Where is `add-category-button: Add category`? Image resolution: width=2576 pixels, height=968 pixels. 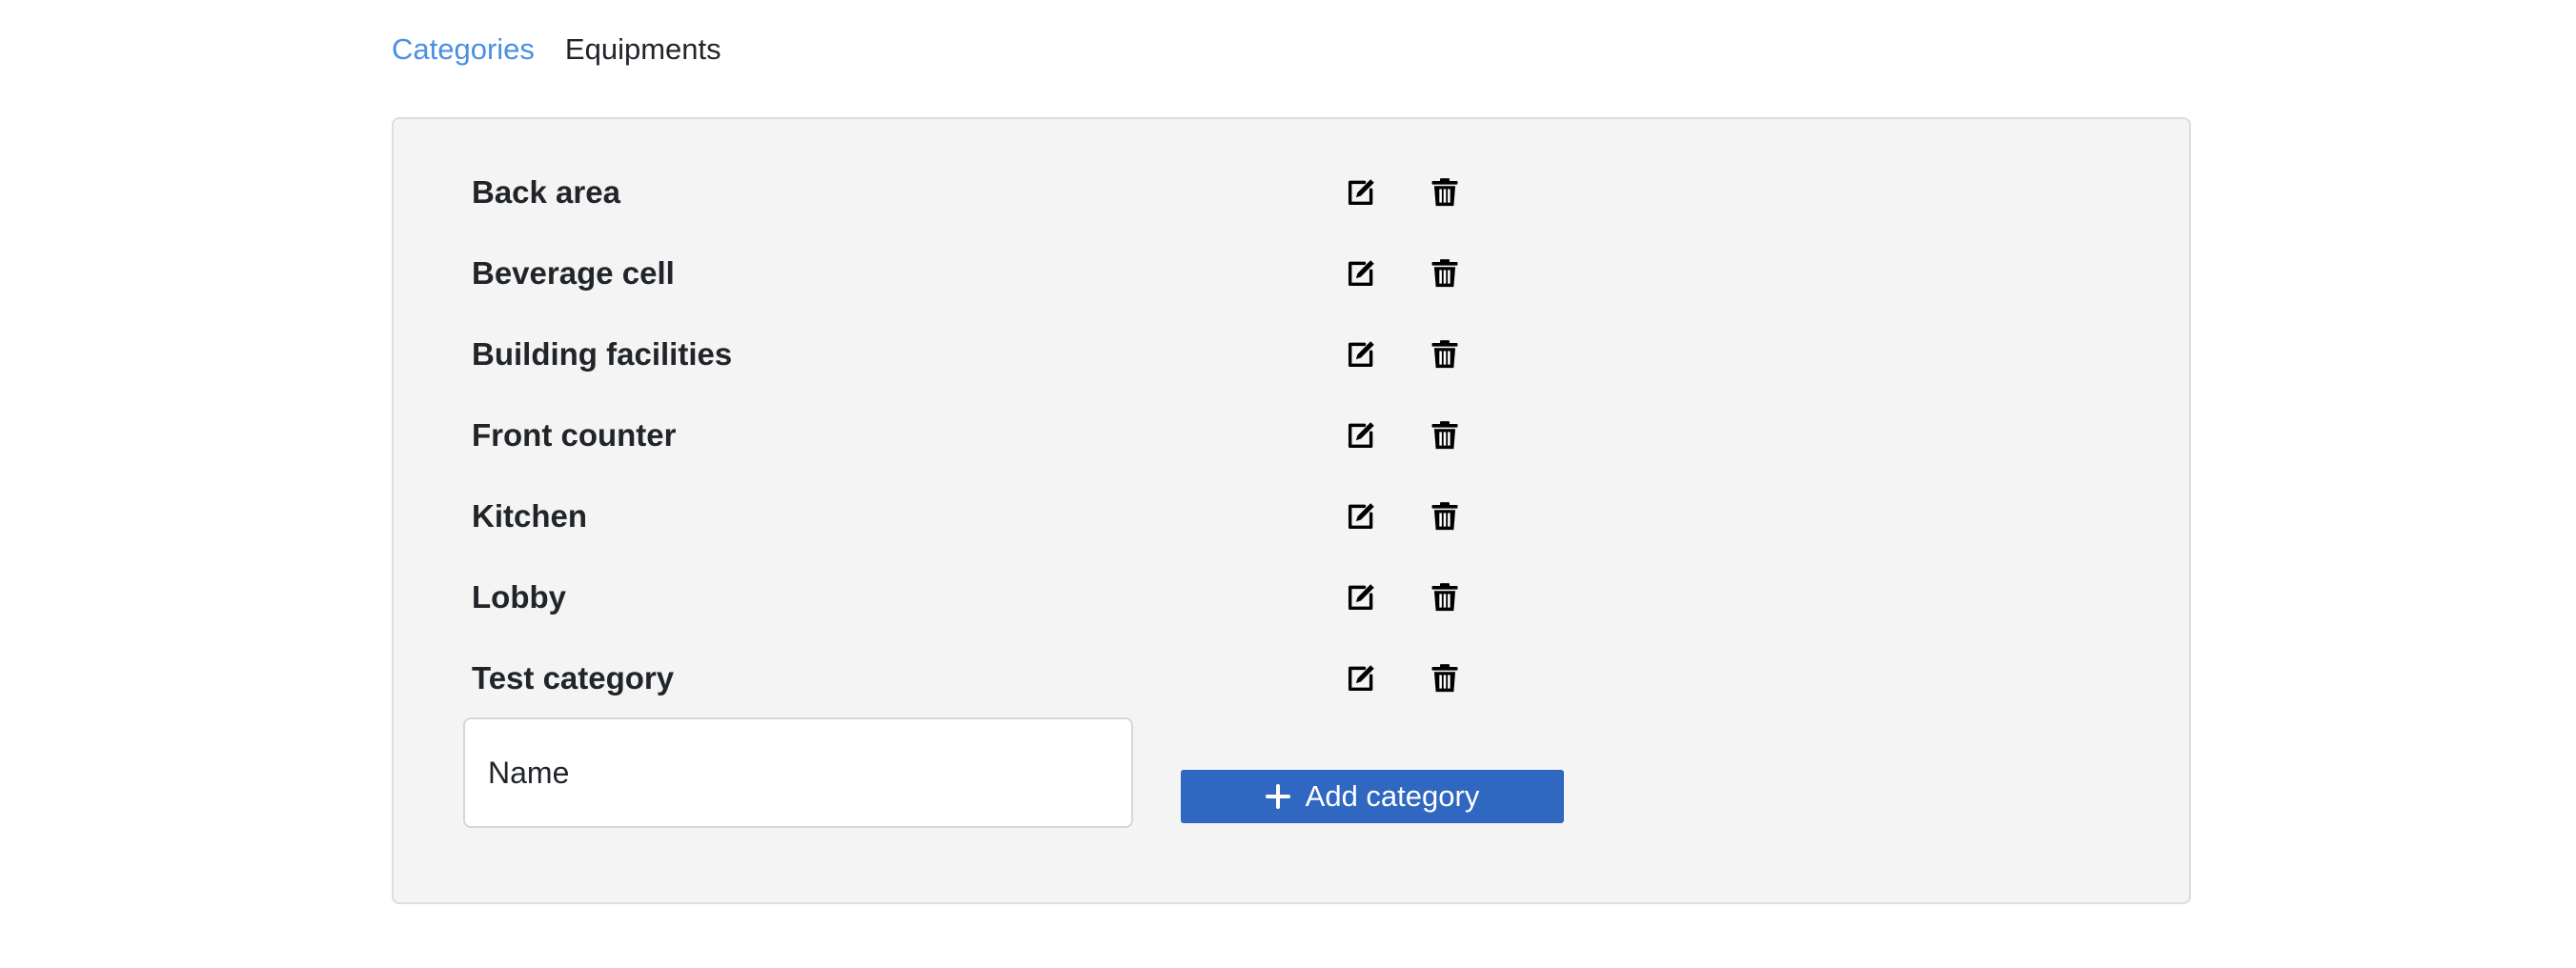
add-category-button: Add category is located at coordinates (1372, 796).